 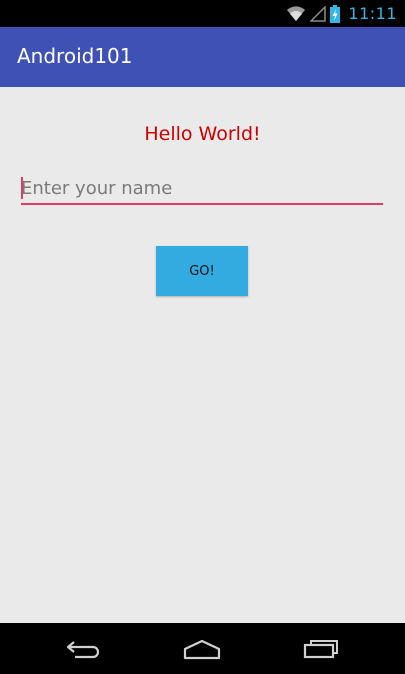 What do you see at coordinates (296, 13) in the screenshot?
I see `wifi-icon` at bounding box center [296, 13].